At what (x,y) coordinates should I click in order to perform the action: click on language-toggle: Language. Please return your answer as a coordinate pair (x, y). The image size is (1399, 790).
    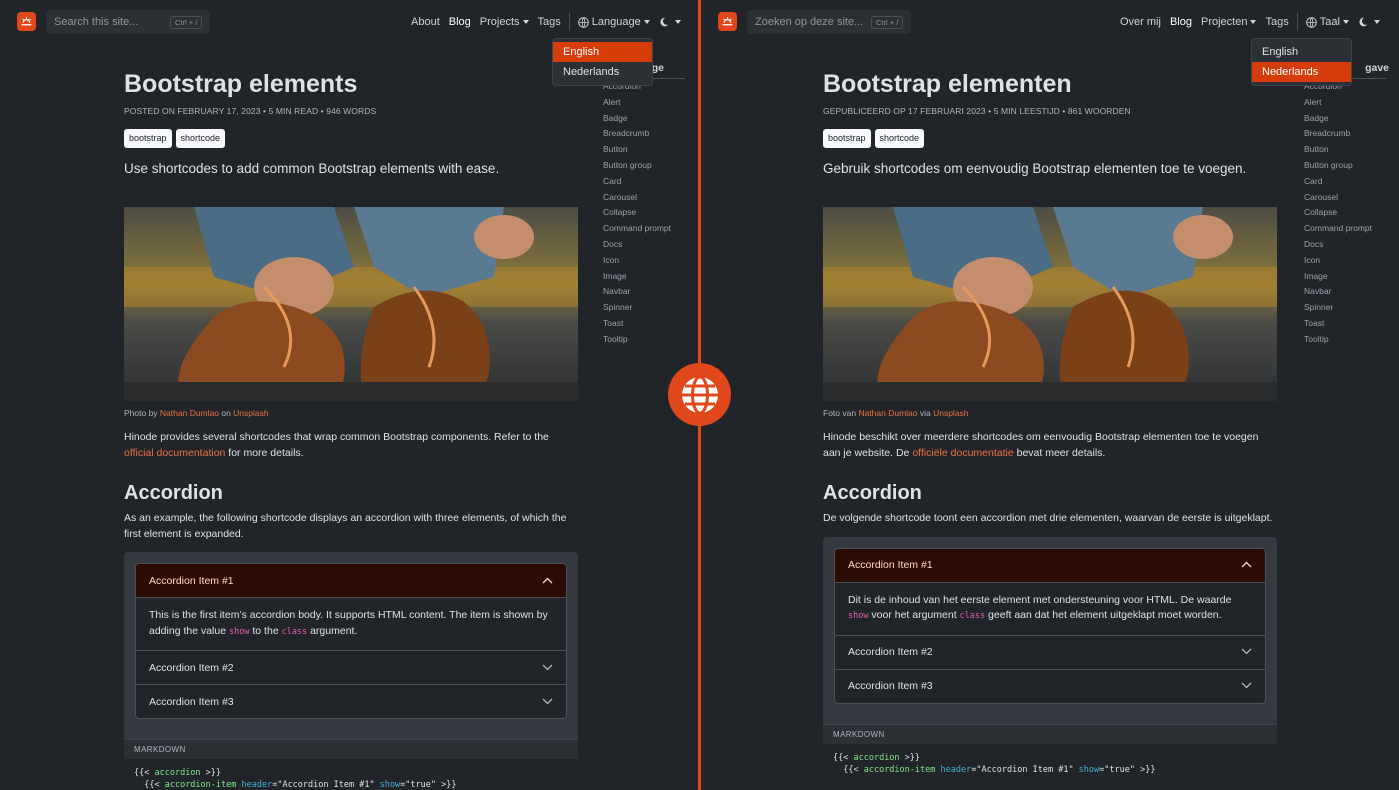
    Looking at the image, I should click on (613, 22).